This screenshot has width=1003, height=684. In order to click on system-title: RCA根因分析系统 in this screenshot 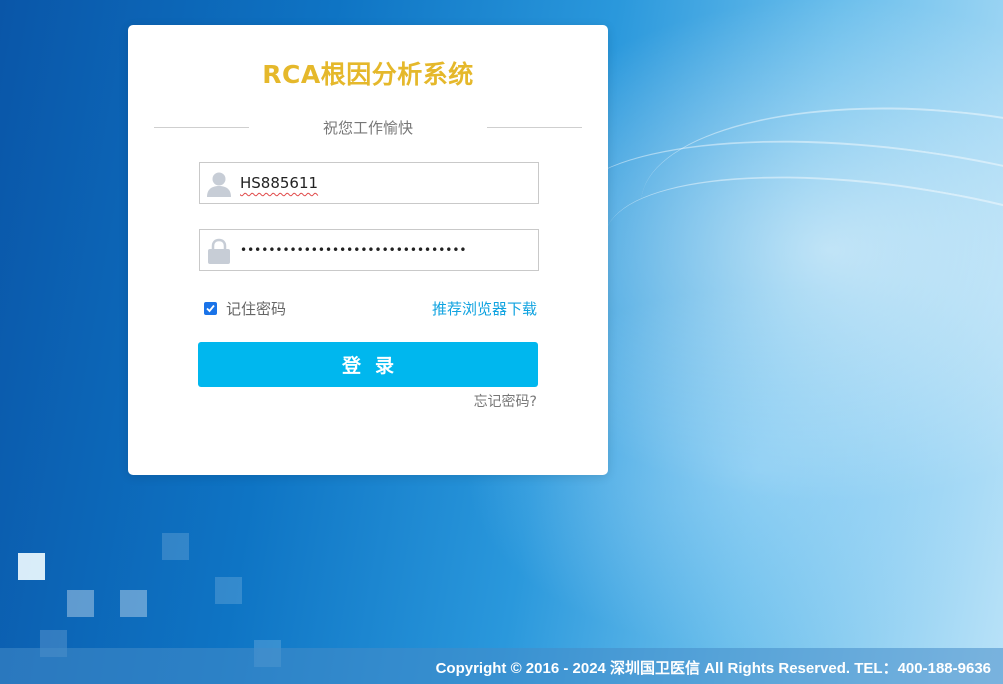, I will do `click(368, 74)`.